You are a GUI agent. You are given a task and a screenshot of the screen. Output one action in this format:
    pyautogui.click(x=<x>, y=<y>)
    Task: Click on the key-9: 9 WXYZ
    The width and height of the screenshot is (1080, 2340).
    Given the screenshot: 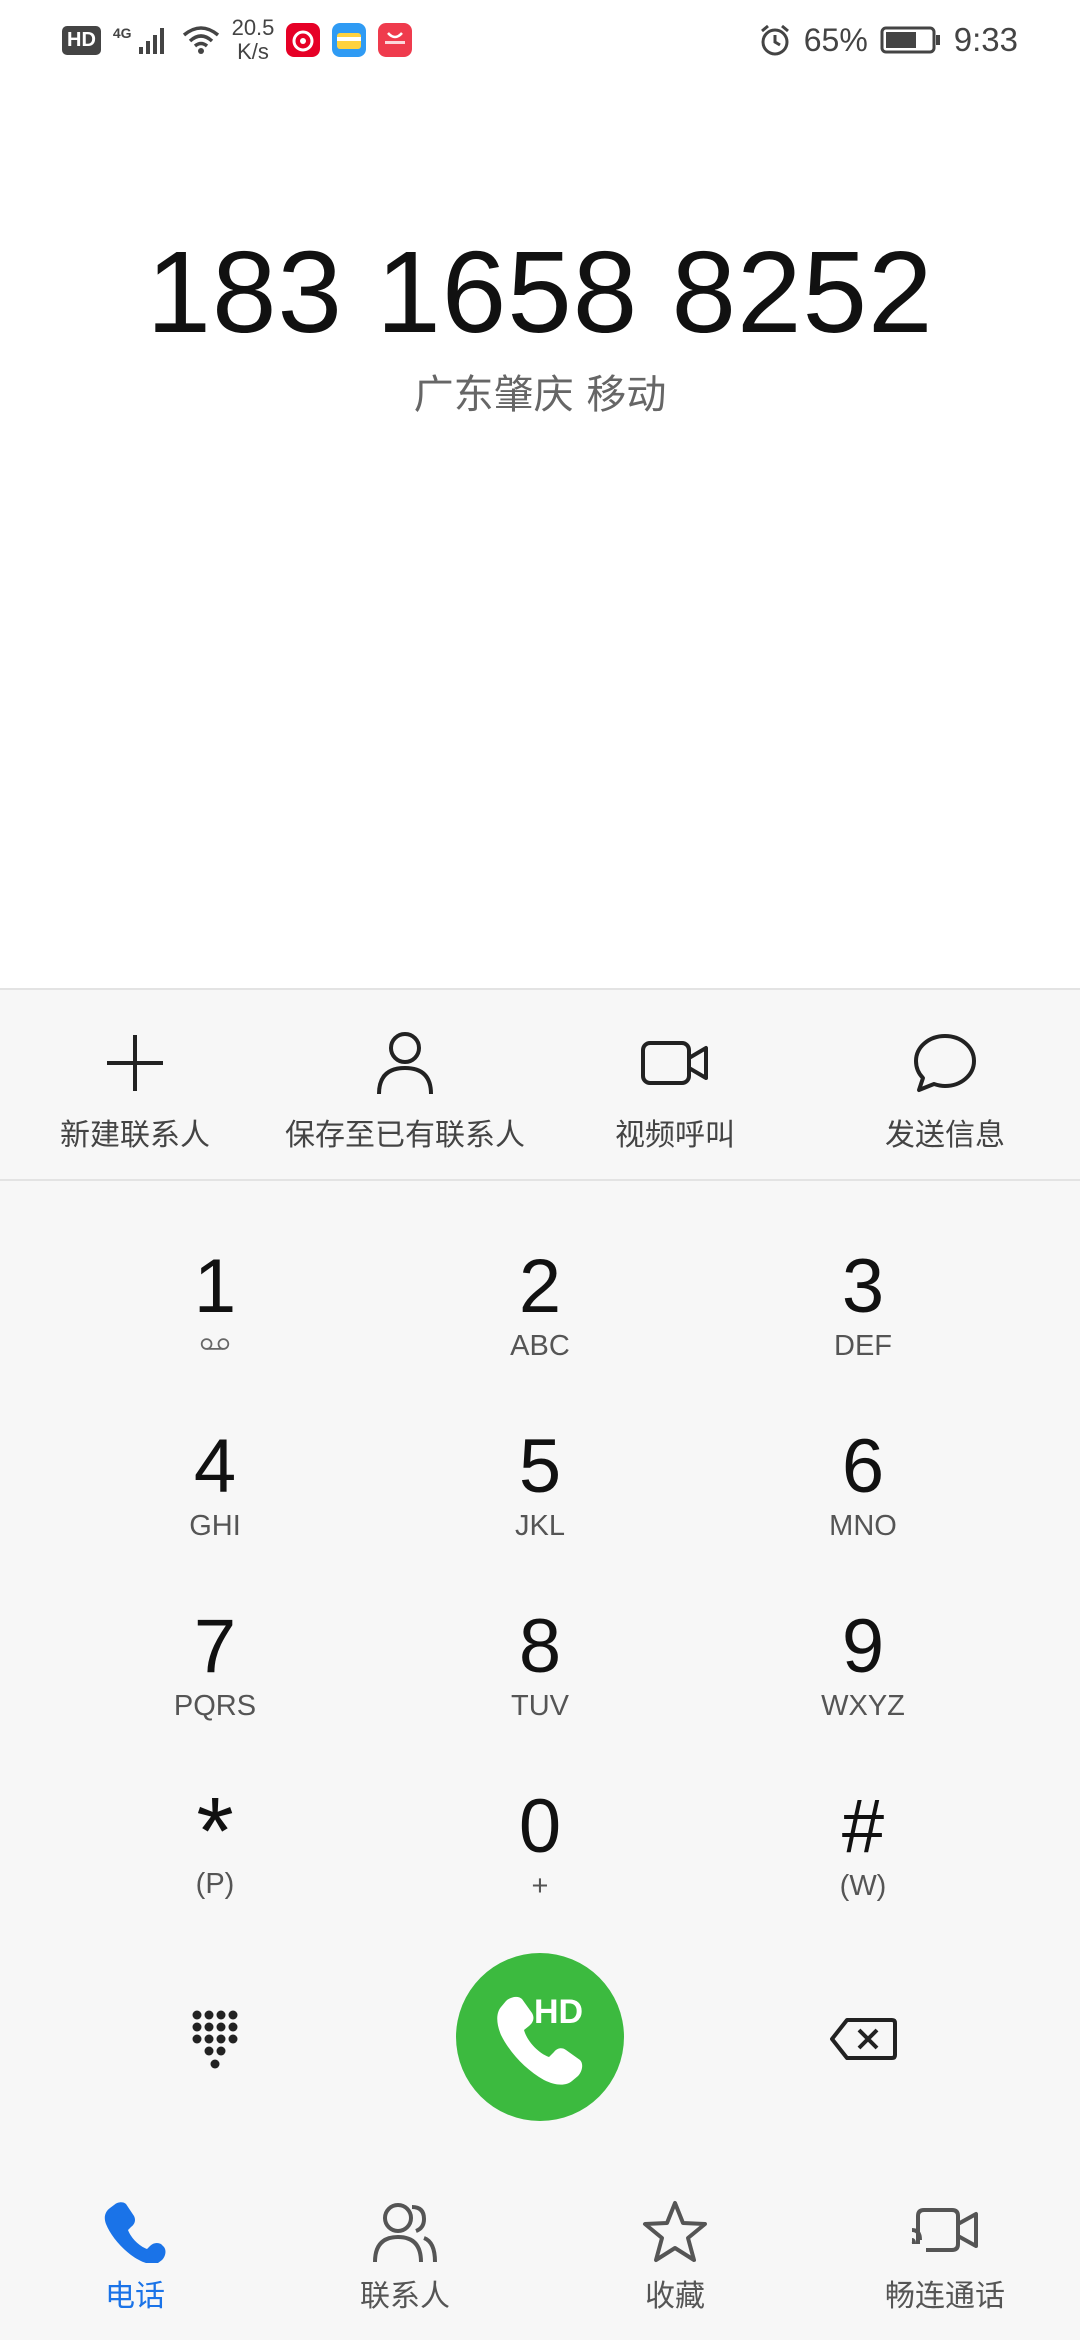 What is the action you would take?
    pyautogui.click(x=863, y=1632)
    